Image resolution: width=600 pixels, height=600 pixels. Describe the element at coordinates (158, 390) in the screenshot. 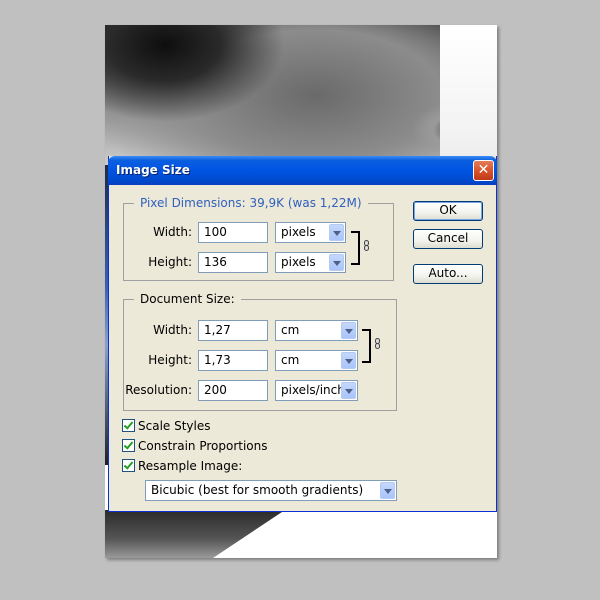

I see `resolution-label: Resolution:` at that location.